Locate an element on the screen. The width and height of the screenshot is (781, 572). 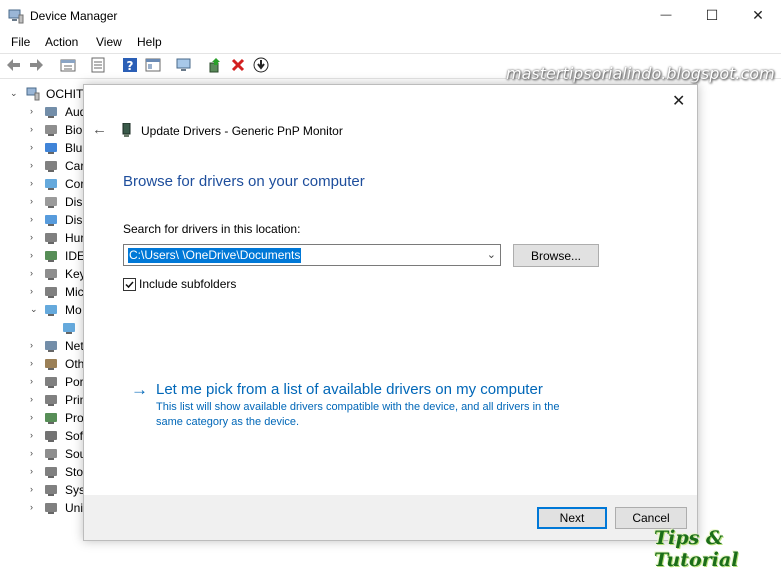
tree-item: › Por is located at coordinates (42, 382).